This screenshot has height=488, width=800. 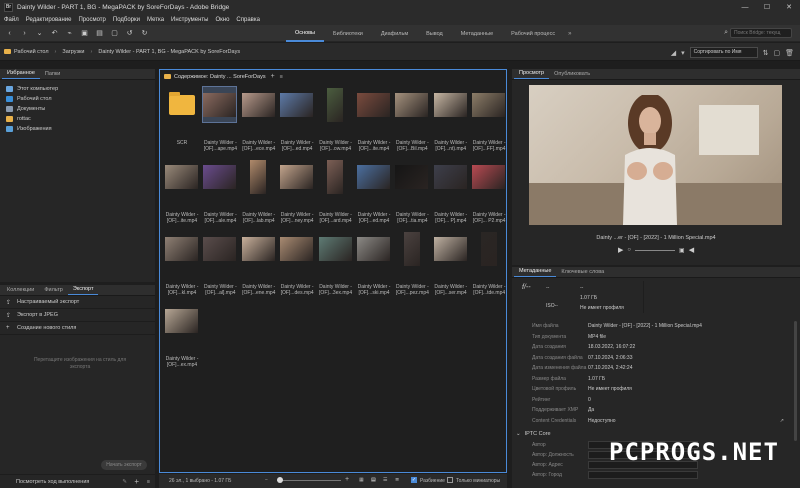 What do you see at coordinates (745, 7) in the screenshot?
I see `minimize-icon: —` at bounding box center [745, 7].